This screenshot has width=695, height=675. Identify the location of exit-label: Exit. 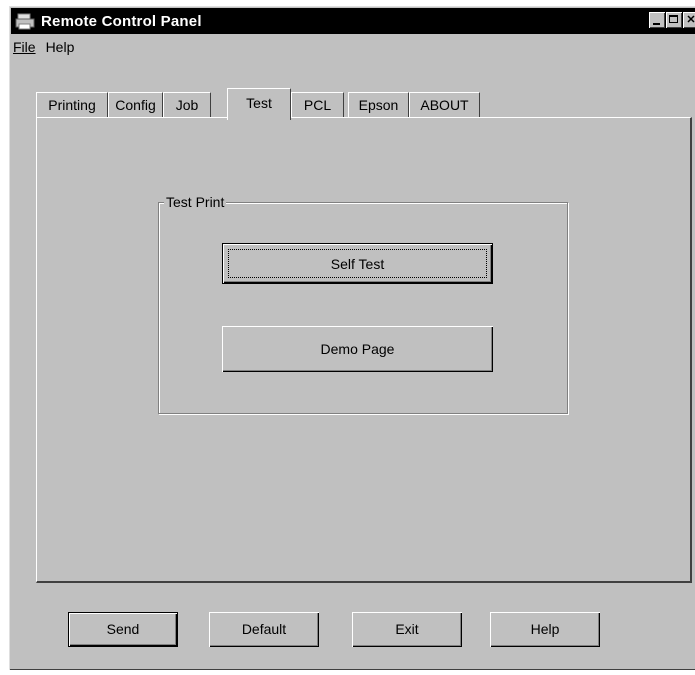
(407, 629).